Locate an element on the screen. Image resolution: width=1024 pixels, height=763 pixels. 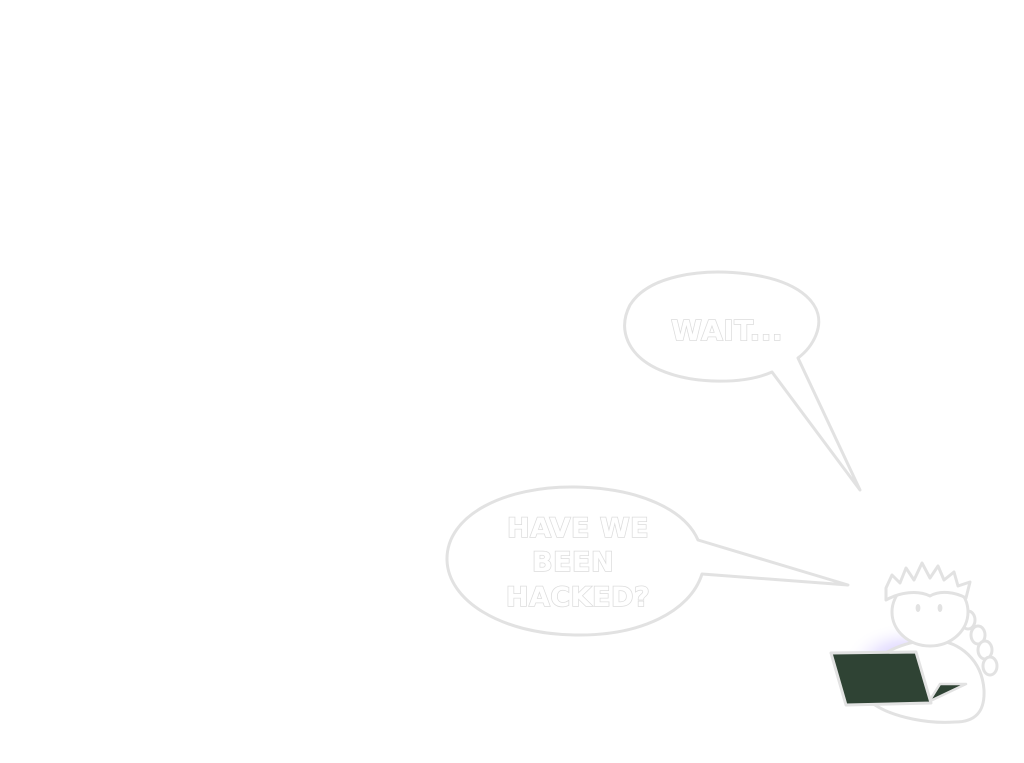
character-with-laptop is located at coordinates (914, 642).